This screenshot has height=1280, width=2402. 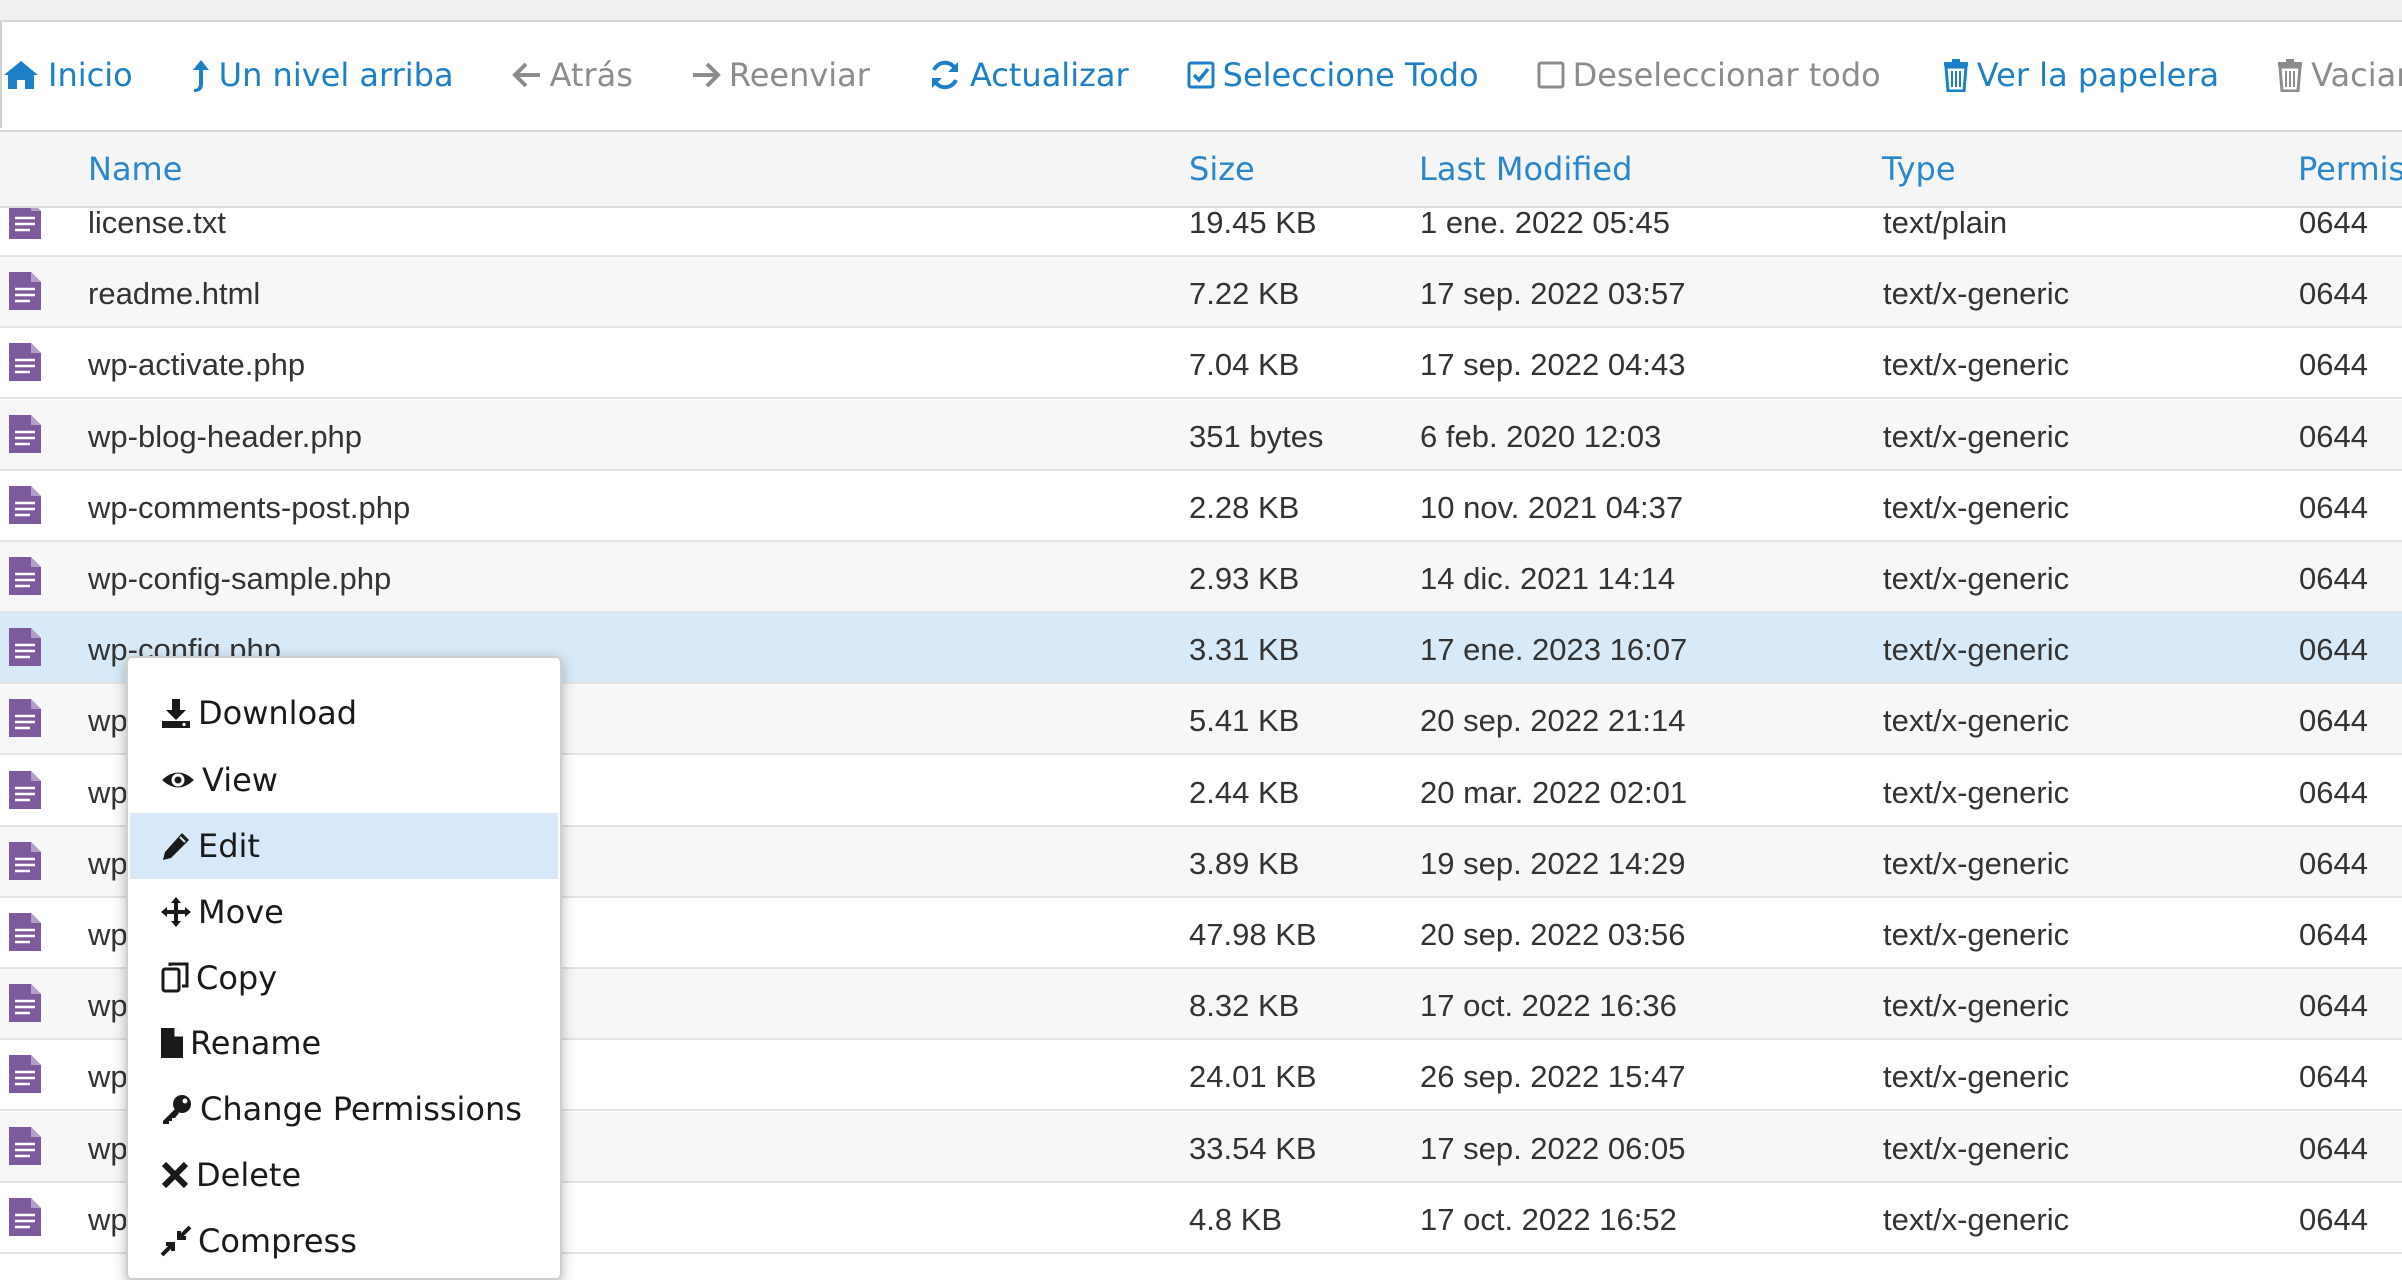 What do you see at coordinates (344, 780) in the screenshot?
I see `menu-item-view: View` at bounding box center [344, 780].